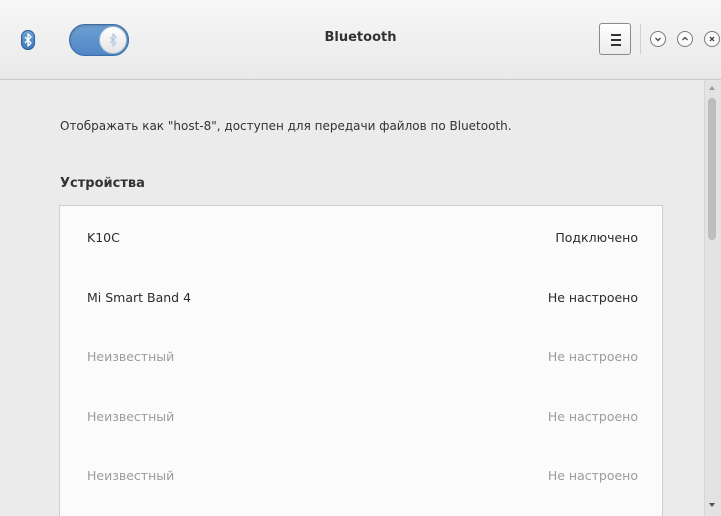 This screenshot has width=721, height=516. Describe the element at coordinates (615, 39) in the screenshot. I see `menu-button` at that location.